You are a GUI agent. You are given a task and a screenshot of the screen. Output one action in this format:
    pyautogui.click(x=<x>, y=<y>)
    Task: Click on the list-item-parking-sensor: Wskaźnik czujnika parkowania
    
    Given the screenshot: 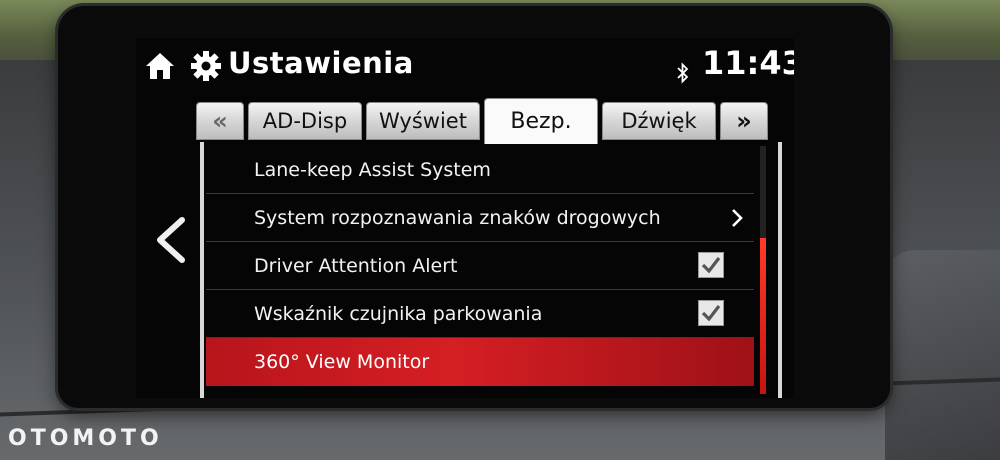 What is the action you would take?
    pyautogui.click(x=480, y=314)
    